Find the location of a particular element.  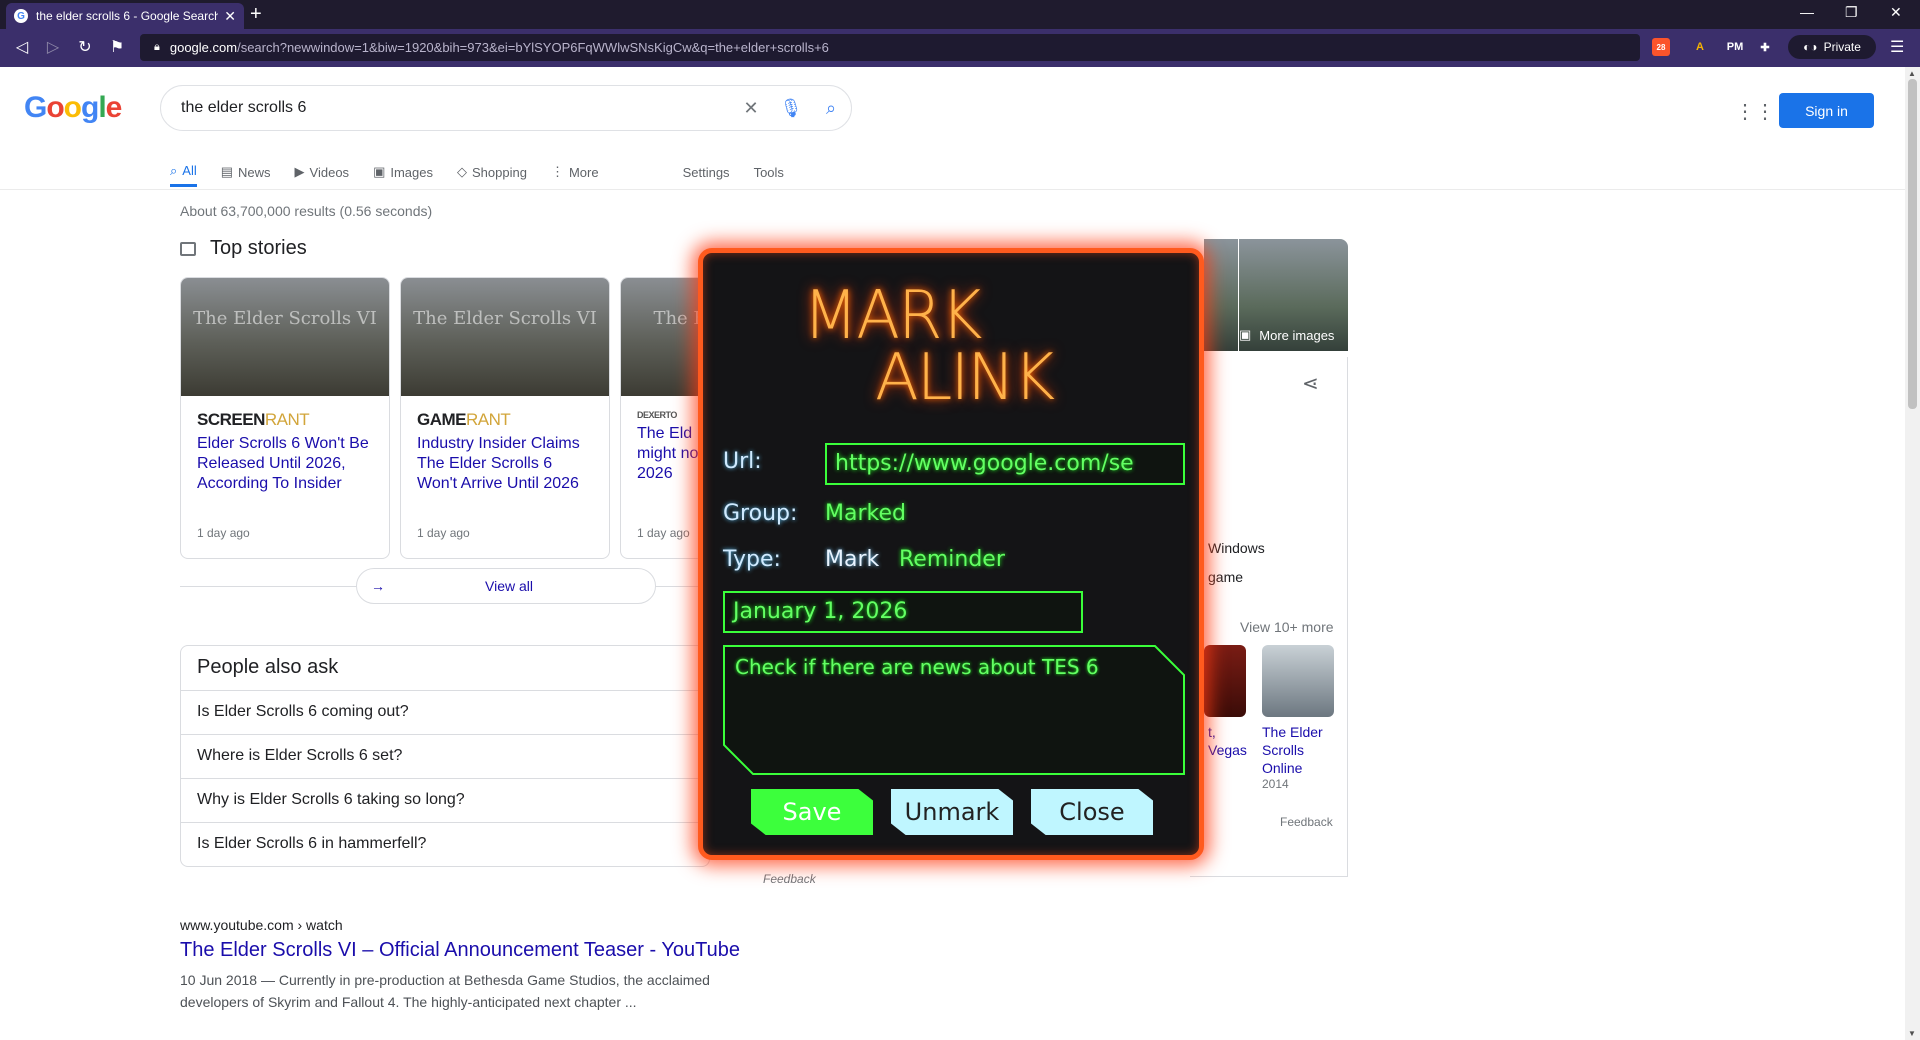

paa-feedback-link: Feedback is located at coordinates (789, 879).